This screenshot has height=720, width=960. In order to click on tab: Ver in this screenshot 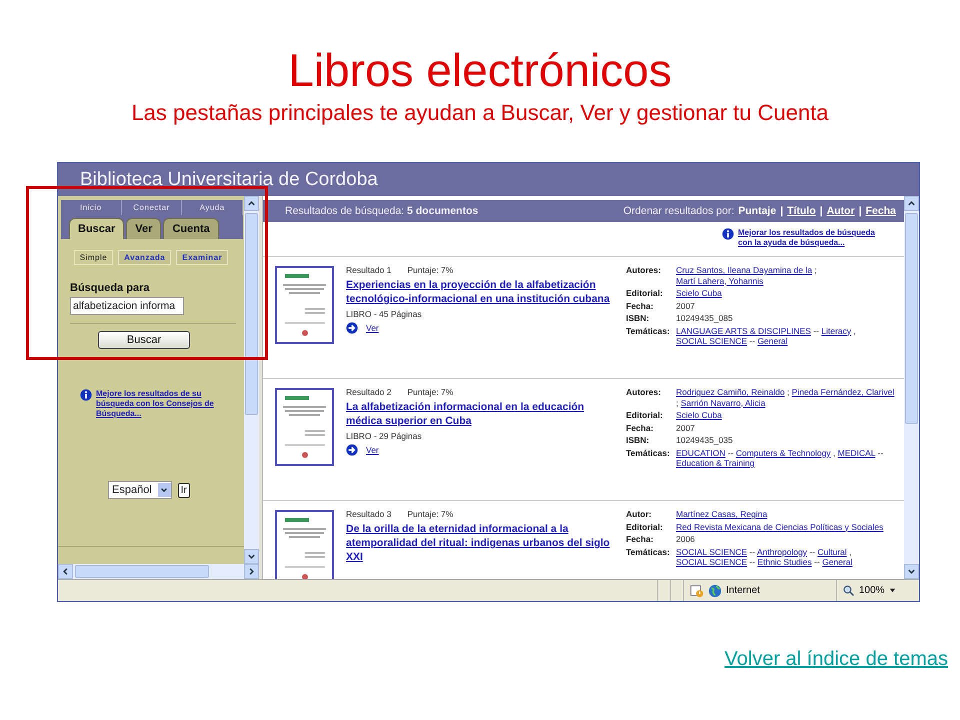, I will do `click(144, 228)`.